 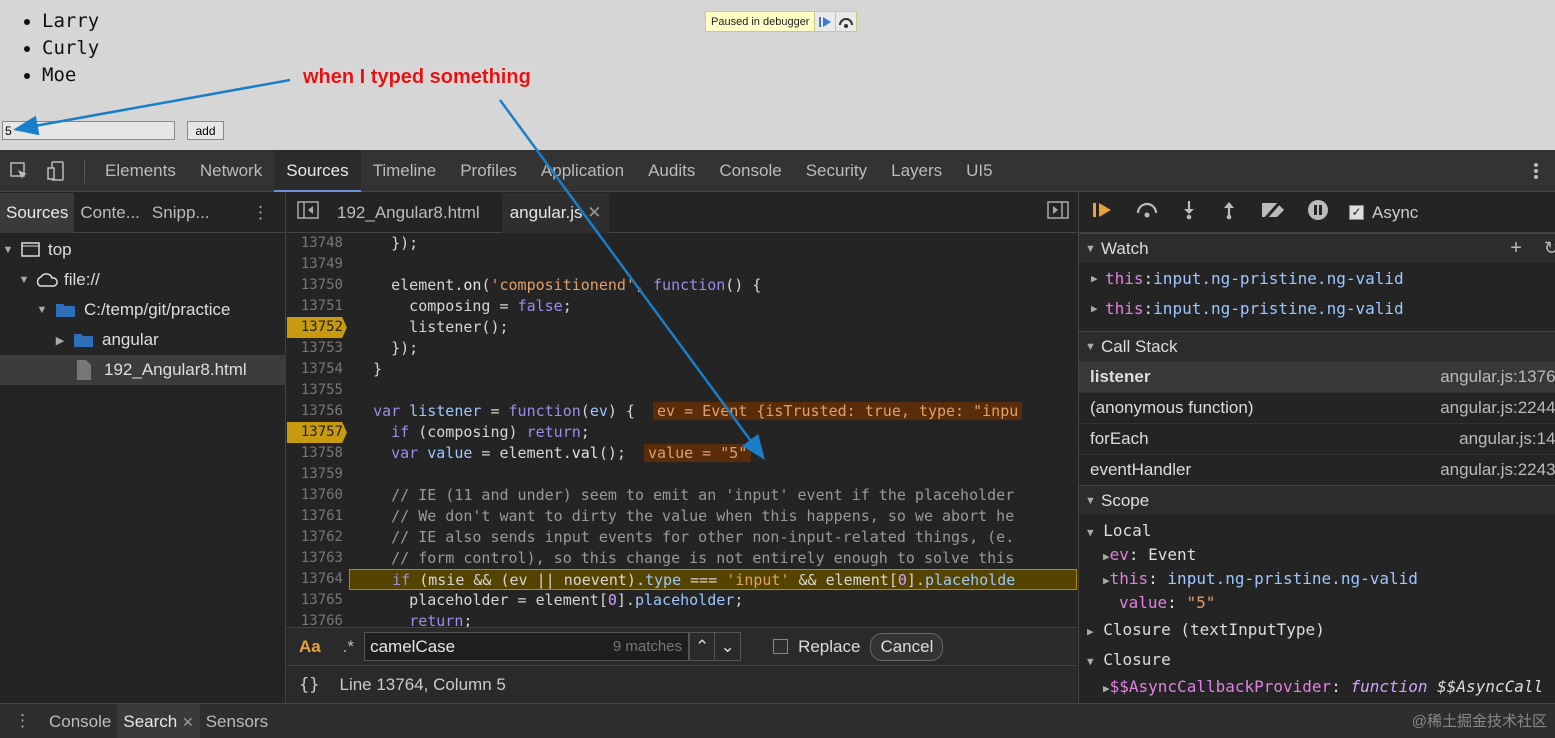 What do you see at coordinates (1497, 470) in the screenshot?
I see `frame-location: angular.js:22431` at bounding box center [1497, 470].